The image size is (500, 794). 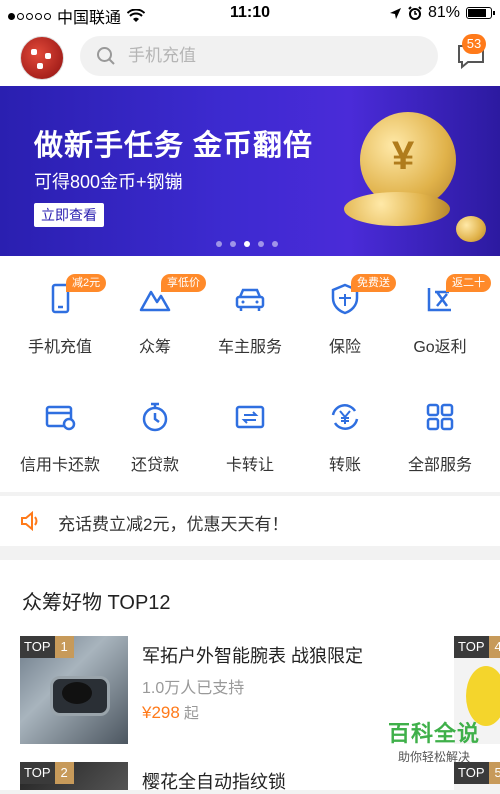 I want to click on avatar, so click(x=42, y=58).